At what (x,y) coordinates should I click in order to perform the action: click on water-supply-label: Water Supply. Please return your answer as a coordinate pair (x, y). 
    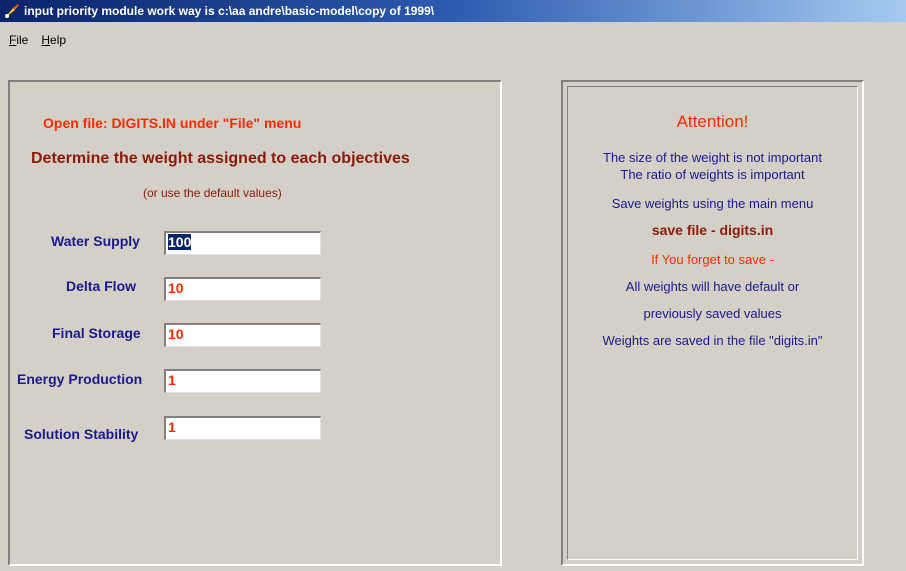
    Looking at the image, I should click on (95, 241).